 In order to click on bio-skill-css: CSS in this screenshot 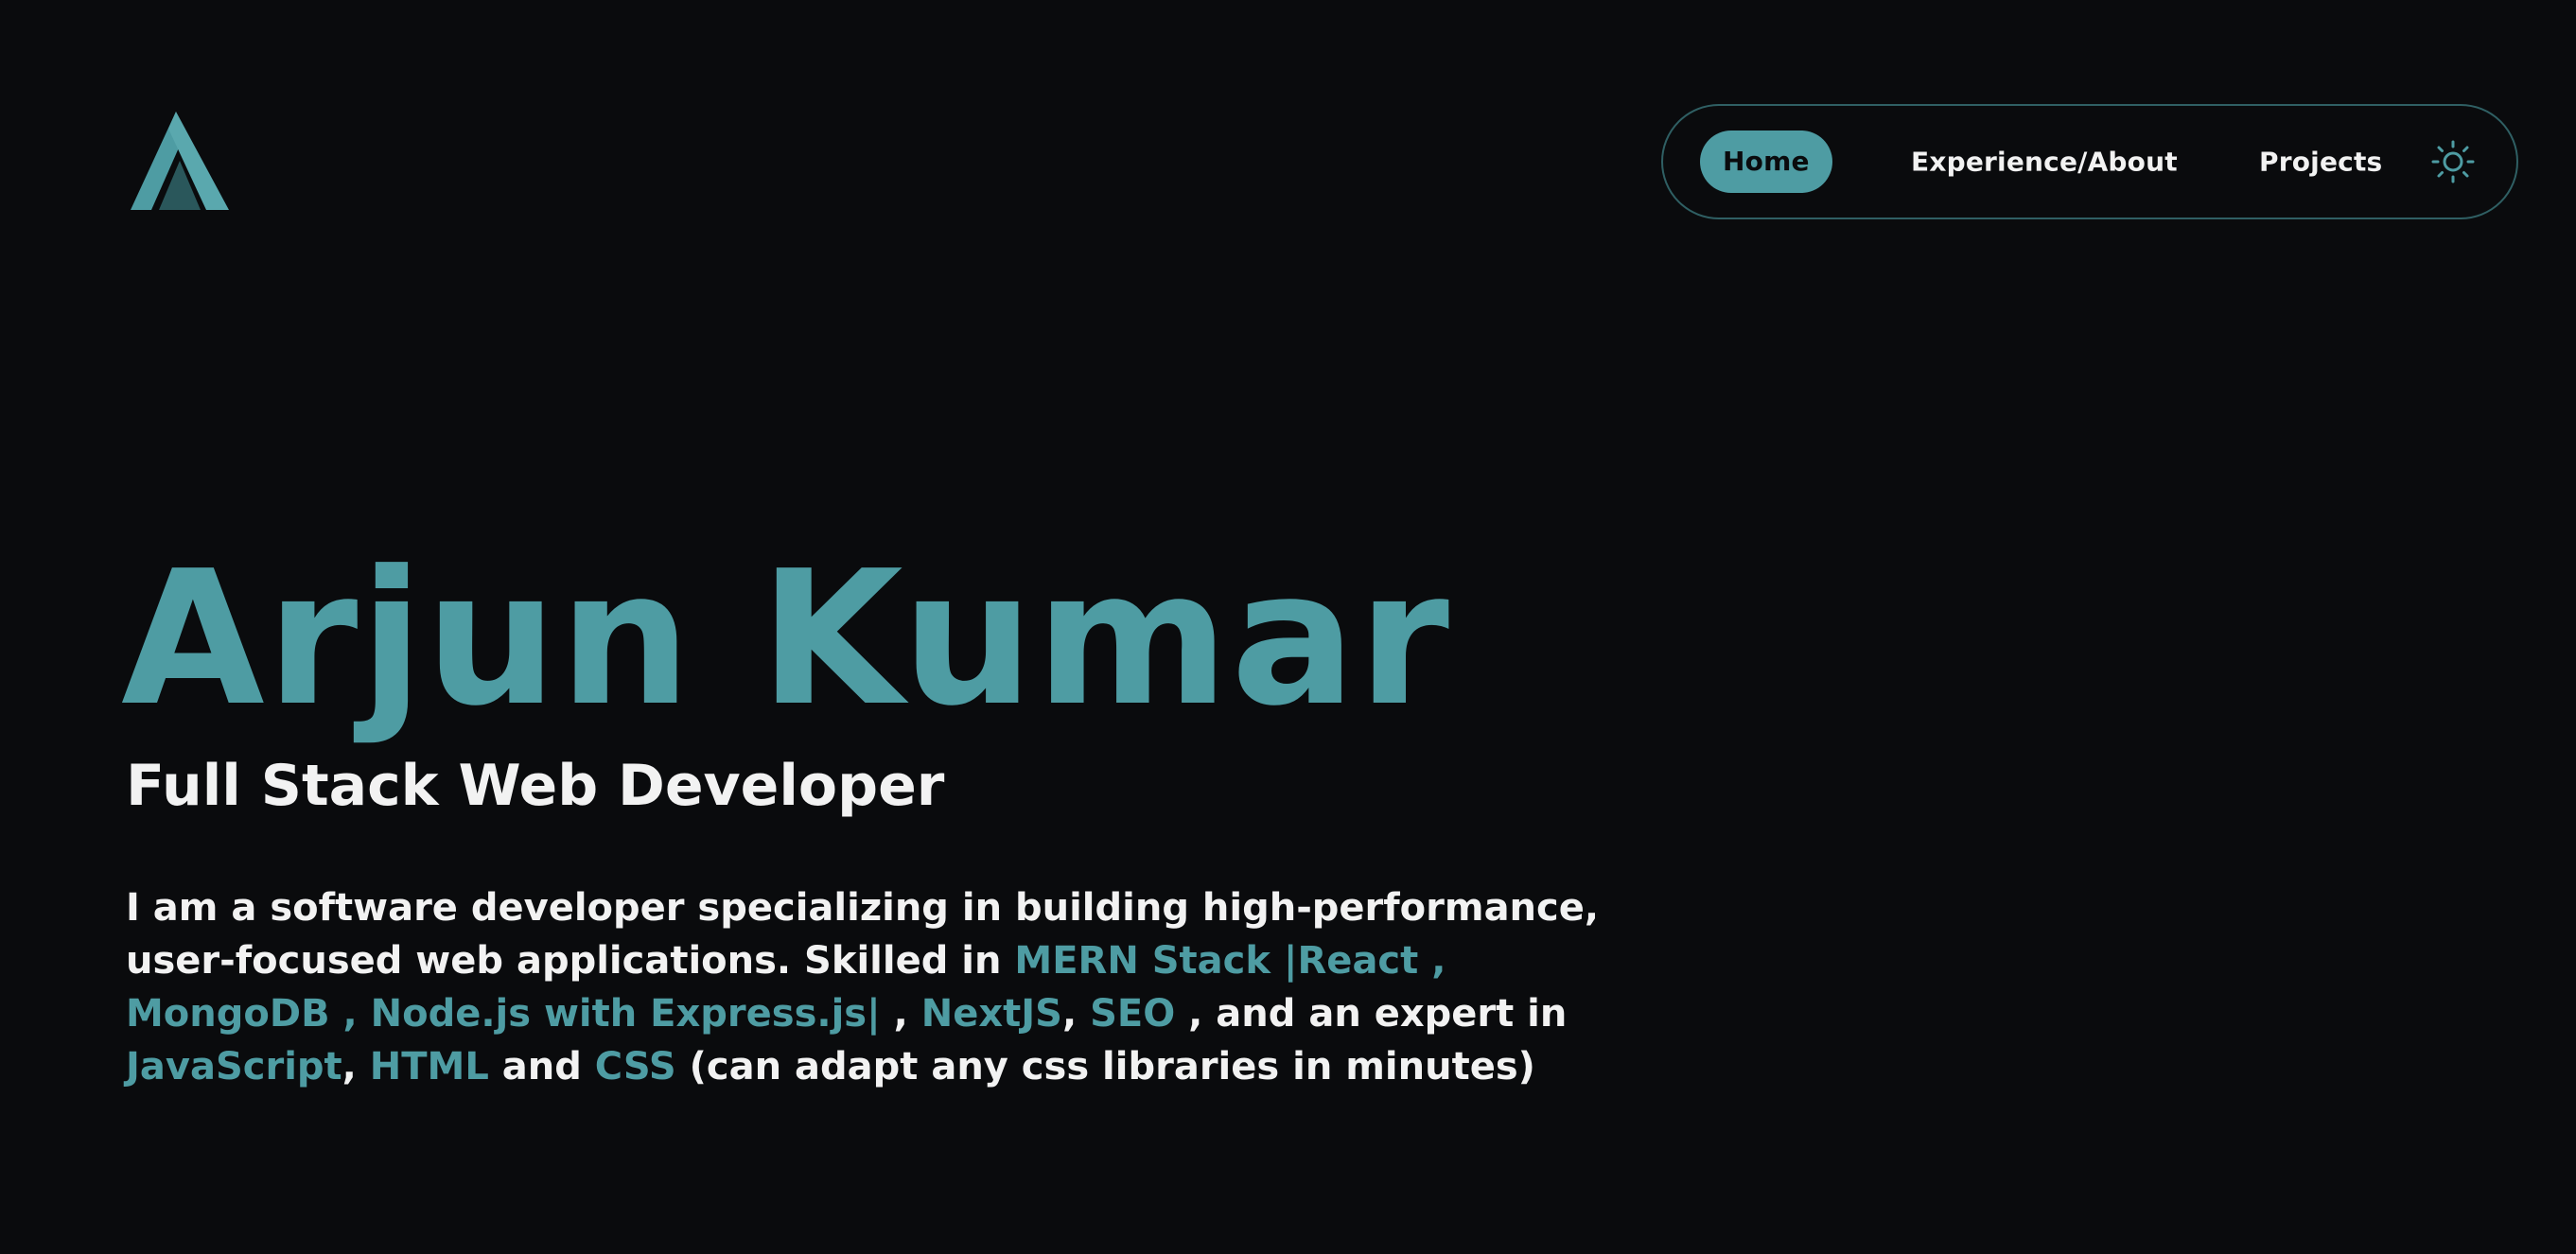, I will do `click(635, 1067)`.